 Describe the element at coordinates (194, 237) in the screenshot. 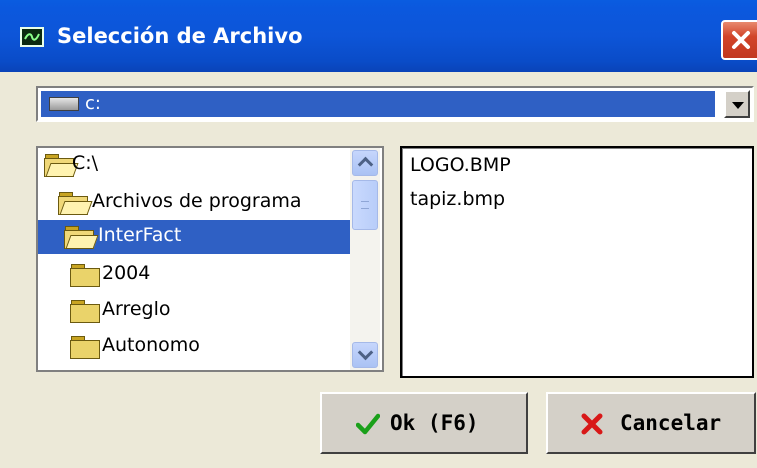

I see `tree-item-selected: InterFact` at that location.